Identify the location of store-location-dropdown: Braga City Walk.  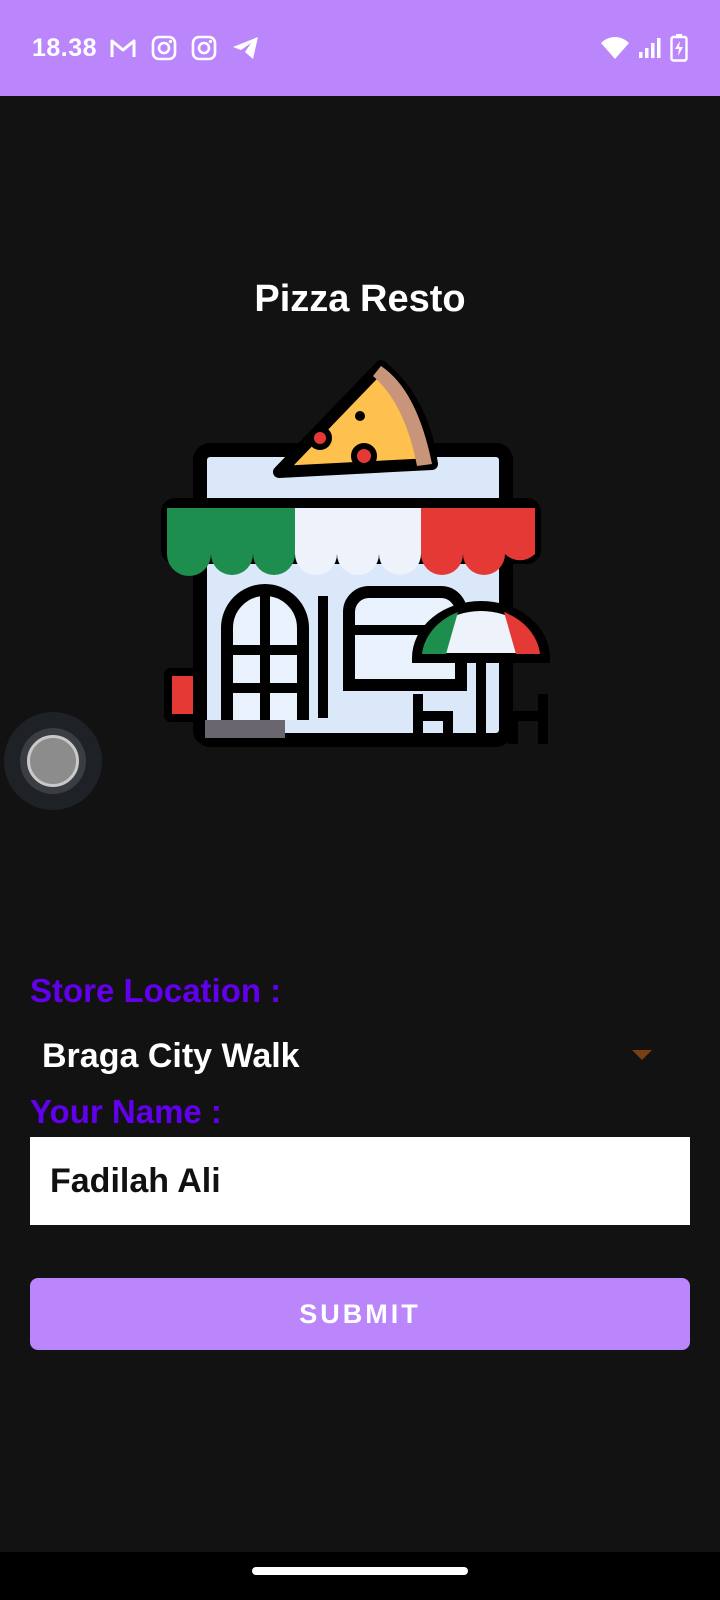
(360, 1056).